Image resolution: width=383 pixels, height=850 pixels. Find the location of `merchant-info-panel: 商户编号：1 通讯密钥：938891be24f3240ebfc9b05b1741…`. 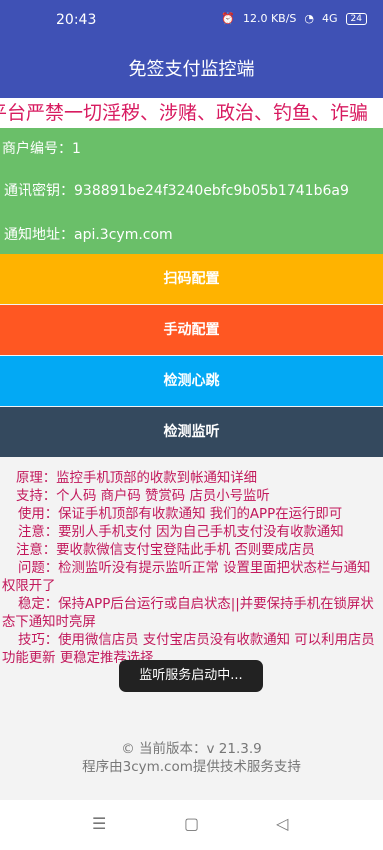

merchant-info-panel: 商户编号：1 通讯密钥：938891be24f3240ebfc9b05b1741… is located at coordinates (191, 191).